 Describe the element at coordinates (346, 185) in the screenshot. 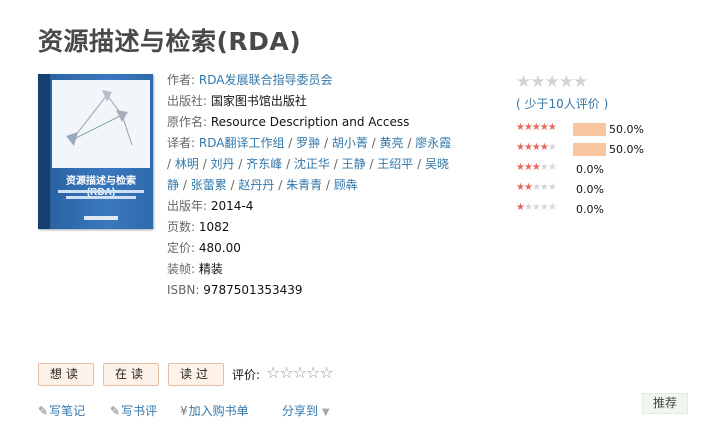

I see `translator-link: 顾犇` at that location.